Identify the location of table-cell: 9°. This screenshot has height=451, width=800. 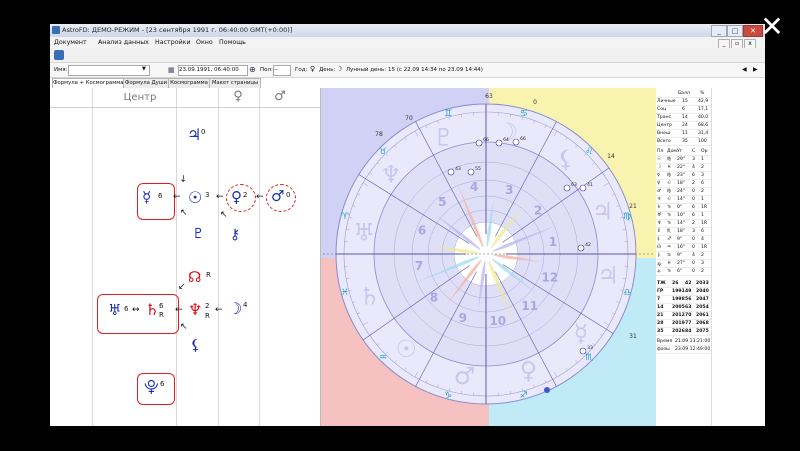
(680, 255).